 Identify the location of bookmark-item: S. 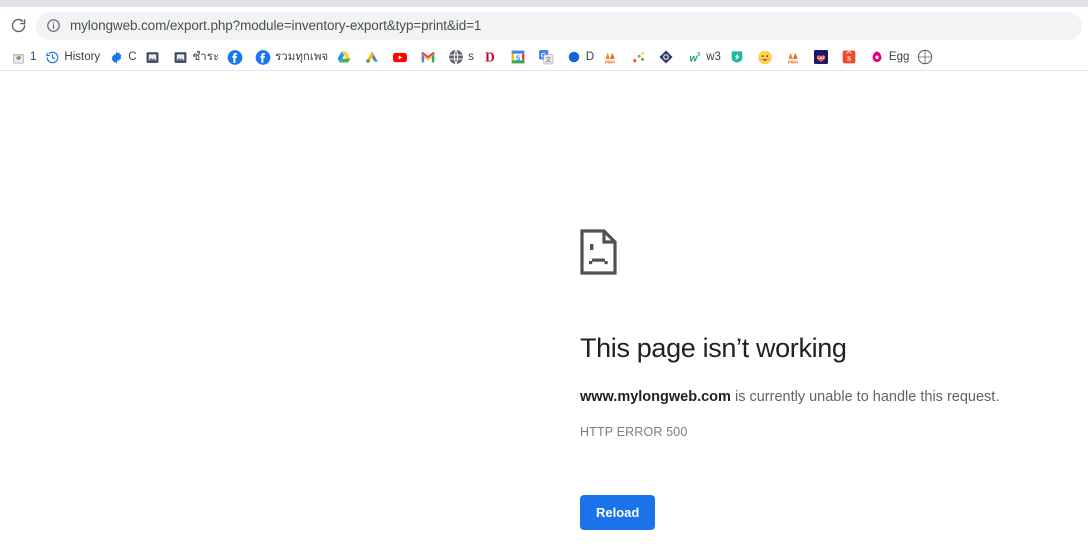
(851, 57).